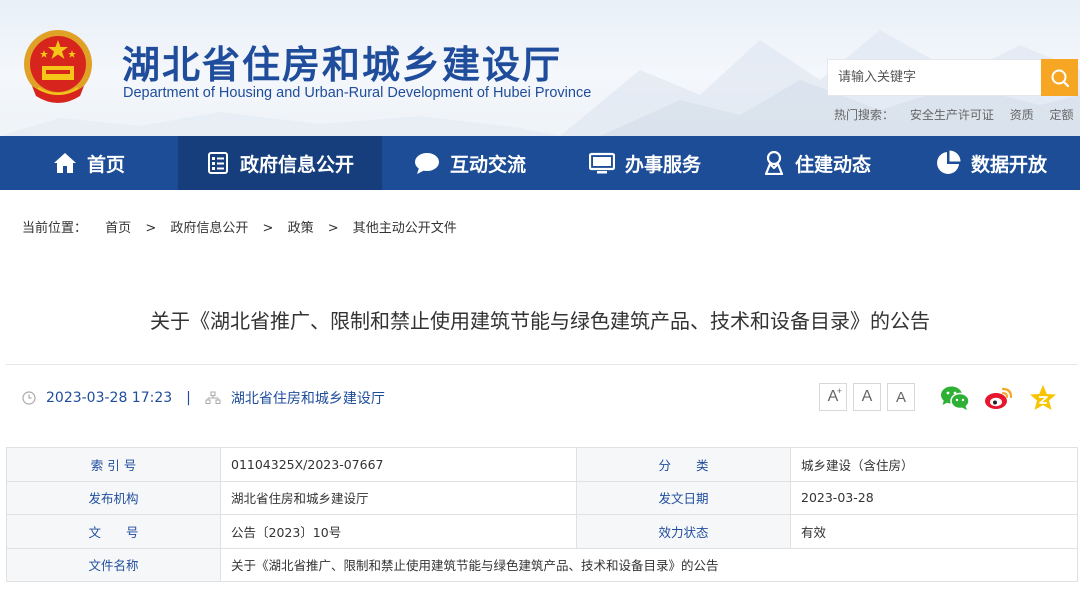  Describe the element at coordinates (1022, 115) in the screenshot. I see `hot-search-link: 资质` at that location.